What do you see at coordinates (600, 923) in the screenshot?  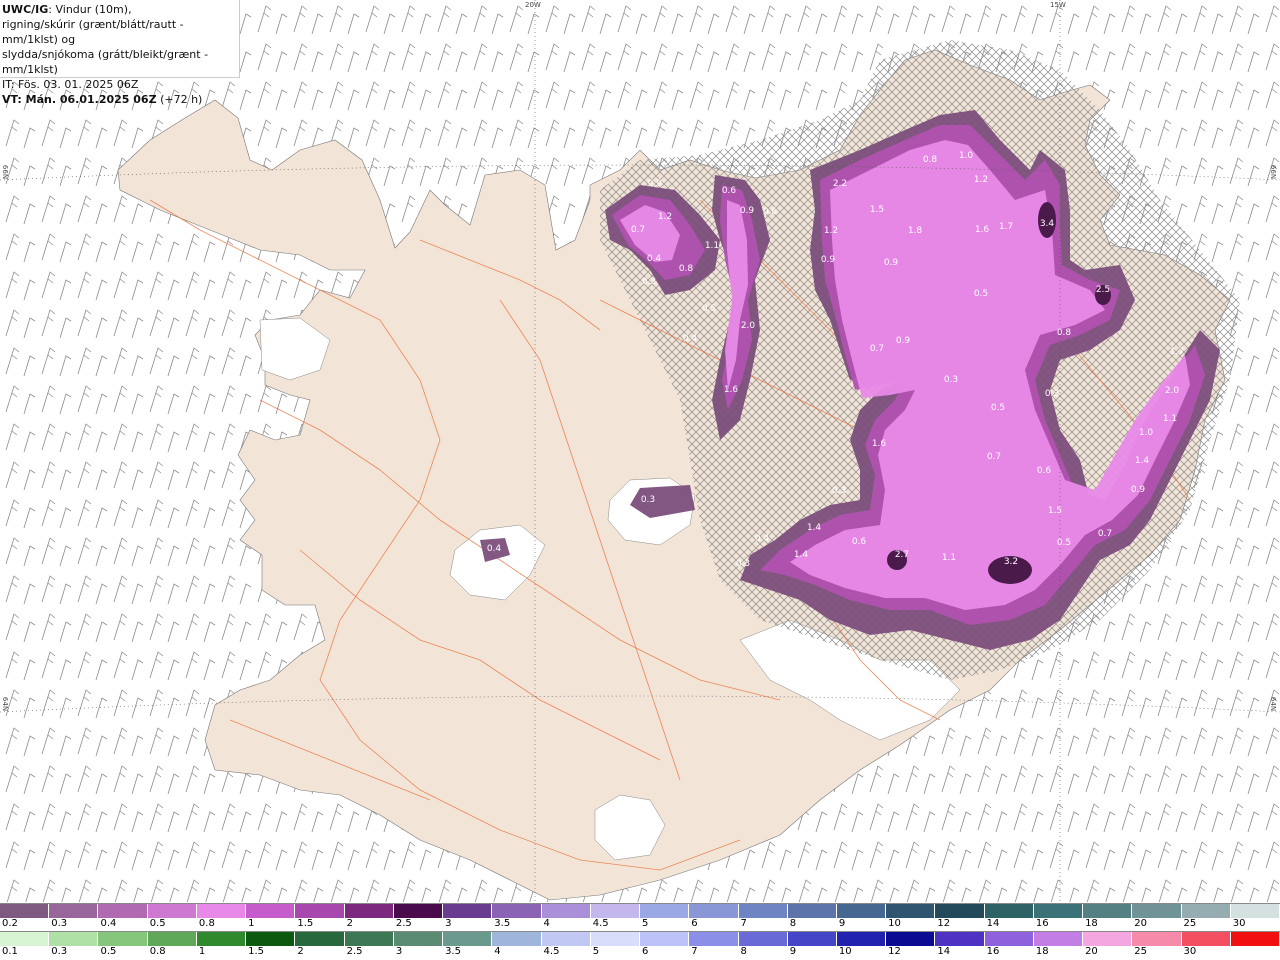 I see `scale-label: 4.5` at bounding box center [600, 923].